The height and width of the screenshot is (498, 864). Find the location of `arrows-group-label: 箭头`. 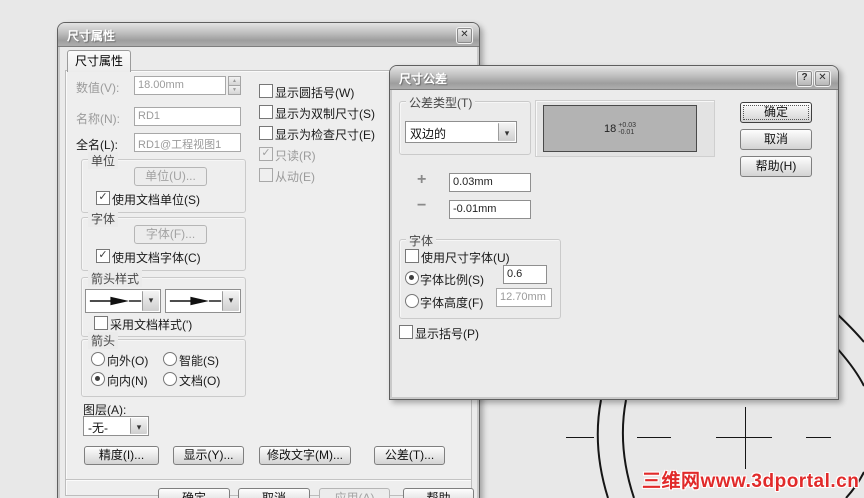

arrows-group-label: 箭头 is located at coordinates (103, 340).